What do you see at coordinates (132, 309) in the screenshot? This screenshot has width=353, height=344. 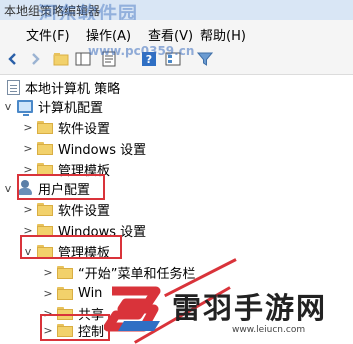 I see `brand-logo-icon` at bounding box center [132, 309].